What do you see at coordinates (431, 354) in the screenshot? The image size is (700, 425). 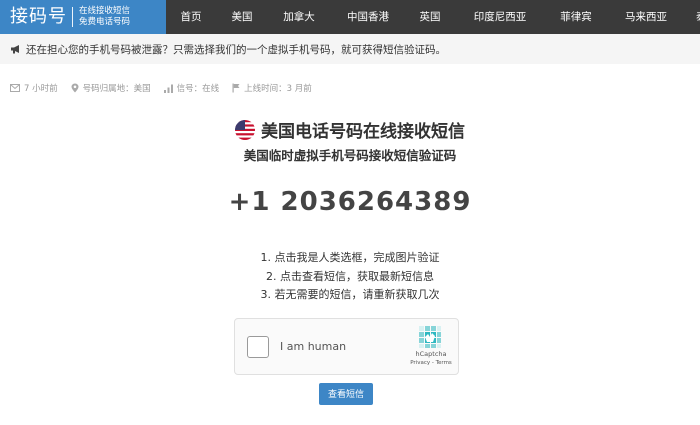 I see `hcaptcha-brand: hCaptcha` at bounding box center [431, 354].